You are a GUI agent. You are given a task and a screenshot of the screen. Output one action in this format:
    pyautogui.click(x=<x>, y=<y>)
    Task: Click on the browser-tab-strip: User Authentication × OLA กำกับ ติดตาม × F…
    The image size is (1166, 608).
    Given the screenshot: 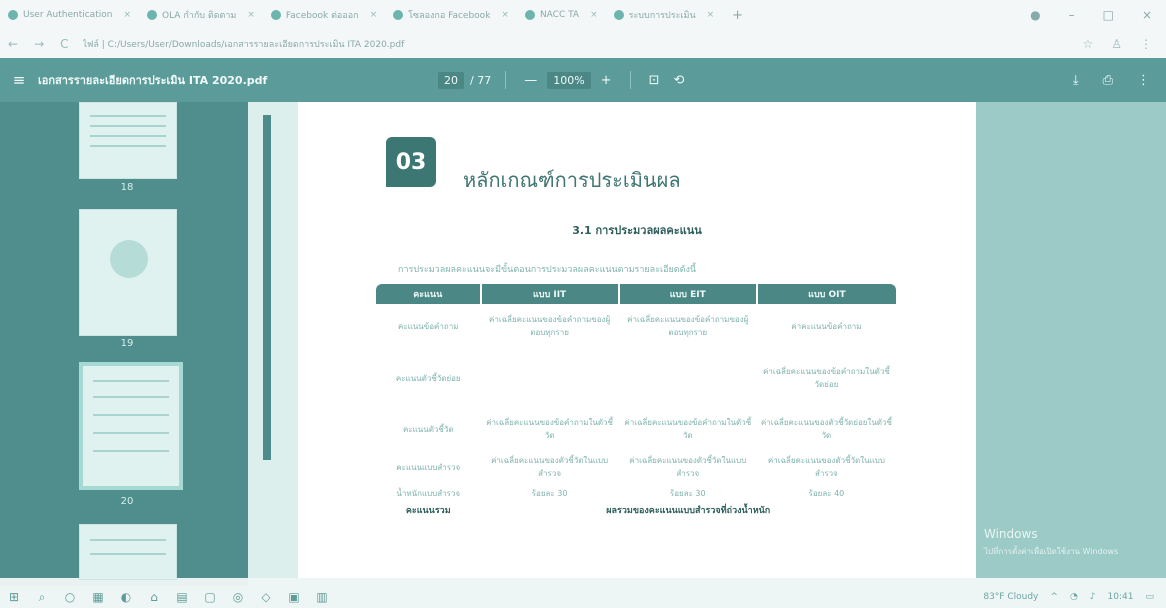 What is the action you would take?
    pyautogui.click(x=583, y=15)
    